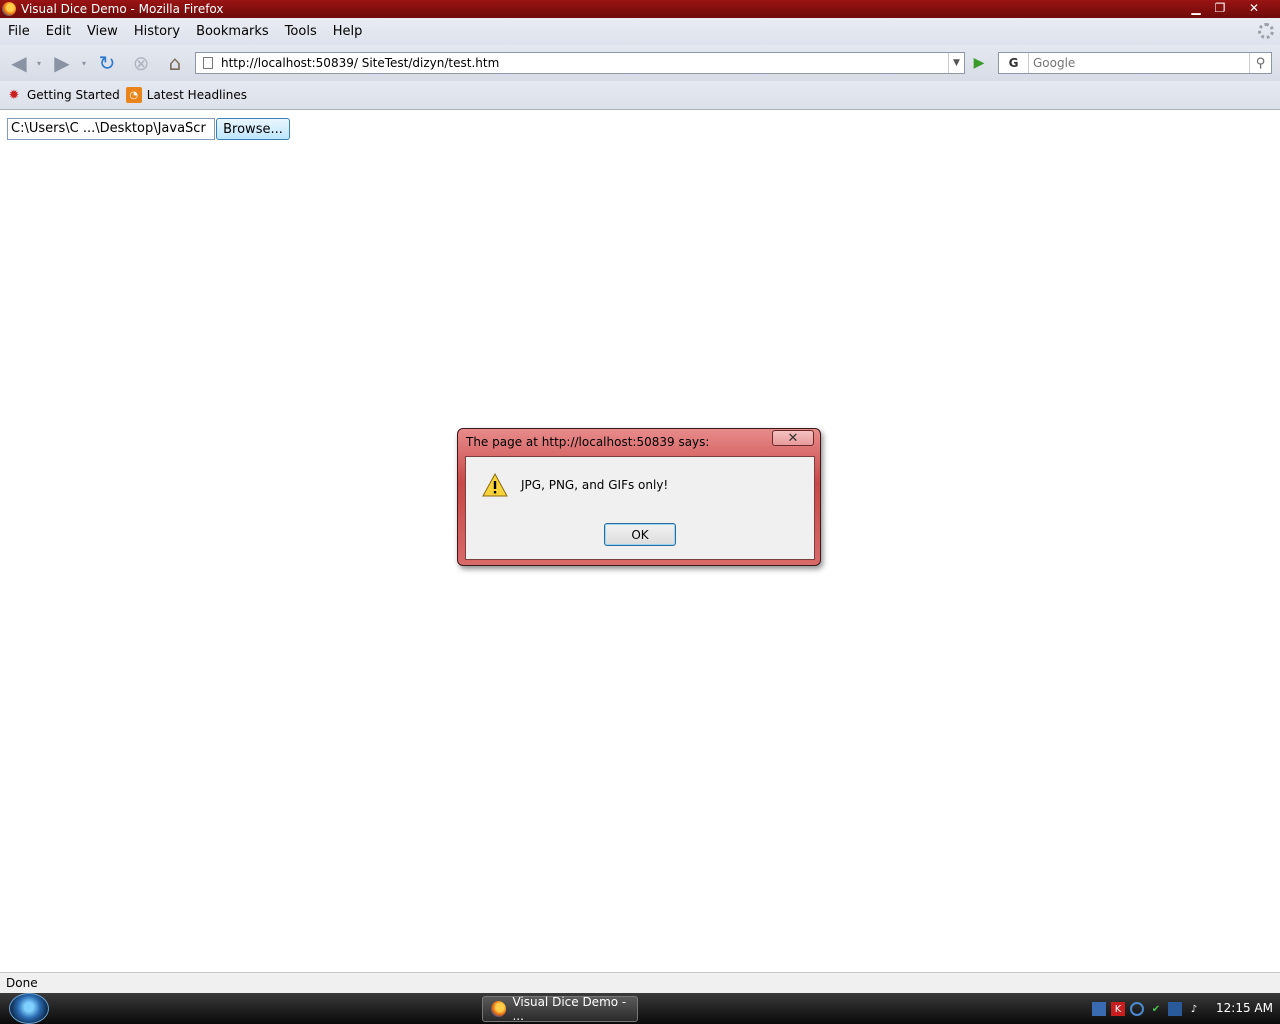 This screenshot has height=1024, width=1280. Describe the element at coordinates (595, 485) in the screenshot. I see `dialog-message: JPG, PNG, and GIFs only!` at that location.